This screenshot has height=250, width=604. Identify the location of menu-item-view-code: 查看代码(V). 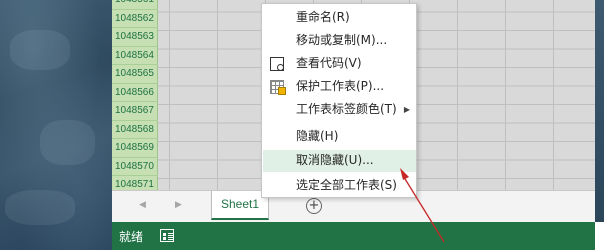
(339, 64).